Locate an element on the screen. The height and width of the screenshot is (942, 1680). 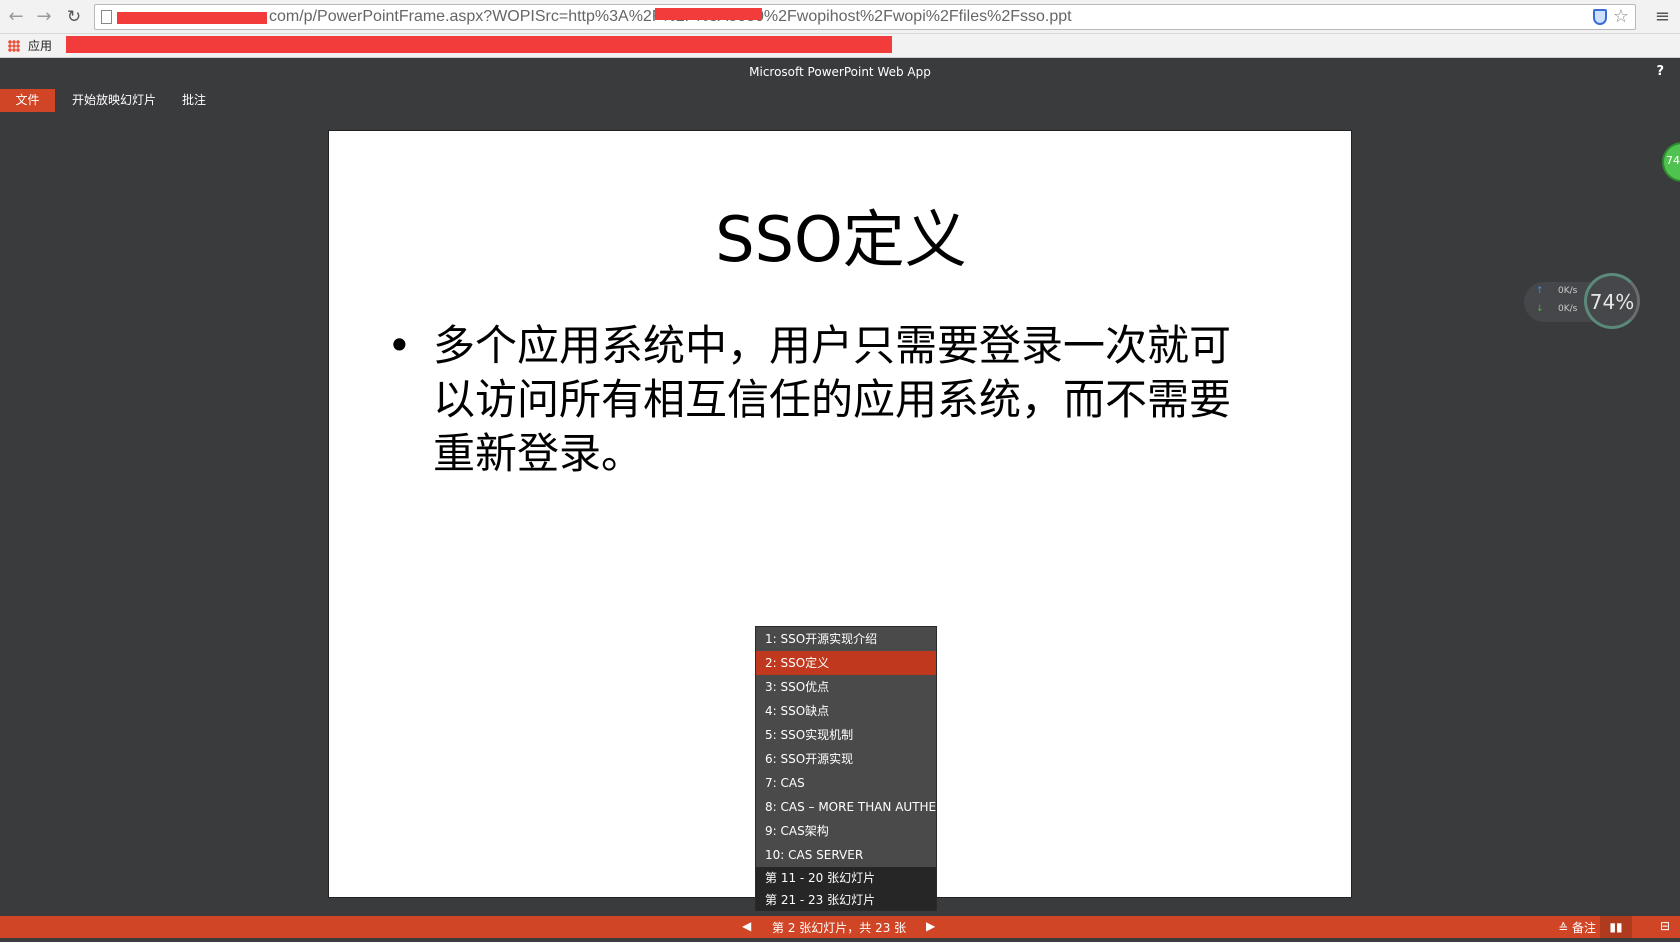
bookmark-redaction is located at coordinates (479, 44).